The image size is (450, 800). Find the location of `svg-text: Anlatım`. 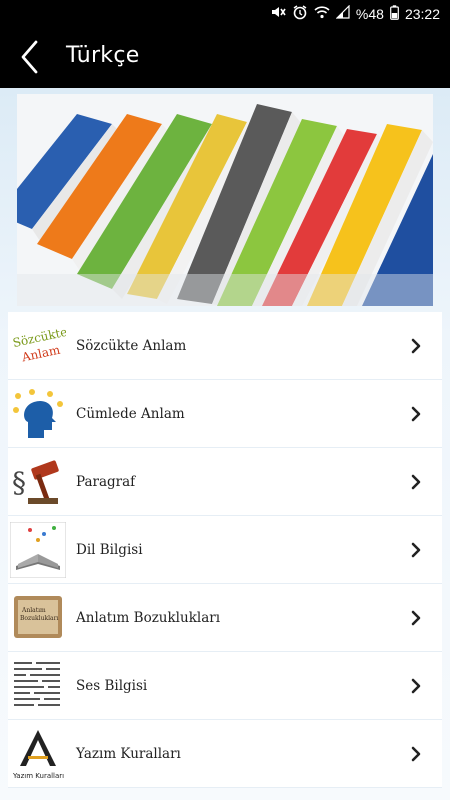

svg-text: Anlatım is located at coordinates (33, 610).